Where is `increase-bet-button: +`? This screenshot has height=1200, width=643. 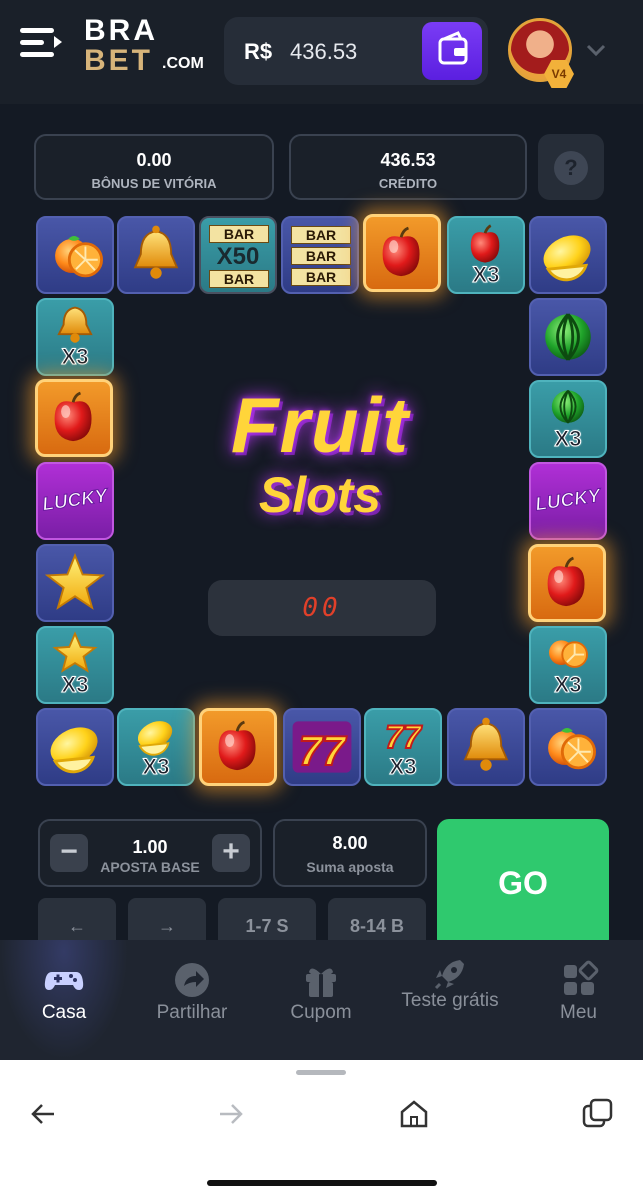
increase-bet-button: + is located at coordinates (231, 853).